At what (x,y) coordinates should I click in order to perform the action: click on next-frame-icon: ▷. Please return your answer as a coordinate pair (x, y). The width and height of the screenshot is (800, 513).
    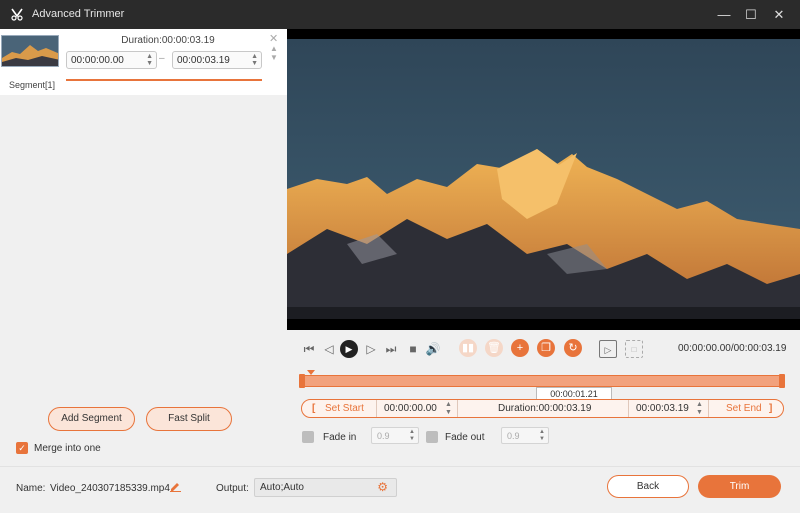
    Looking at the image, I should click on (371, 349).